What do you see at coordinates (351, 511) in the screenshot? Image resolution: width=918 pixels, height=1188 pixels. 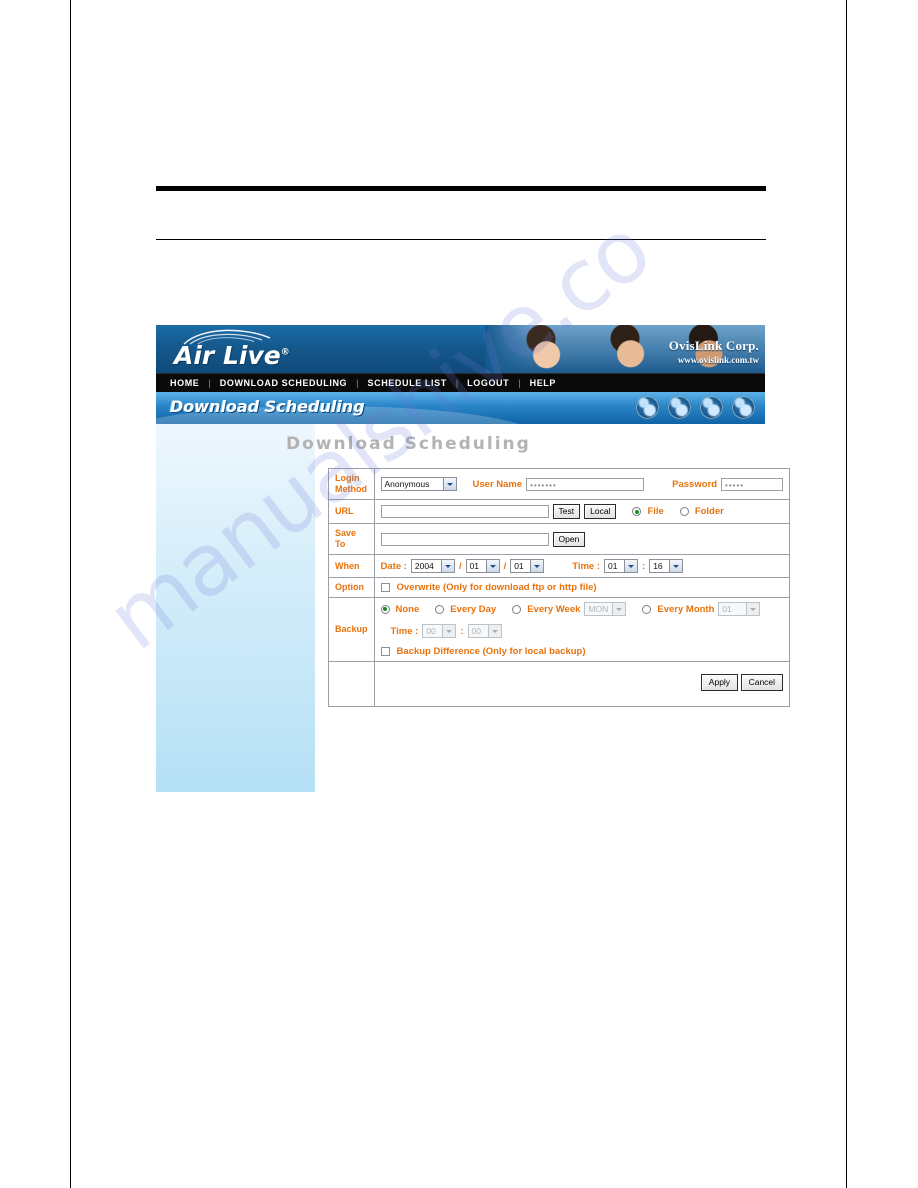 I see `label-url: URL` at bounding box center [351, 511].